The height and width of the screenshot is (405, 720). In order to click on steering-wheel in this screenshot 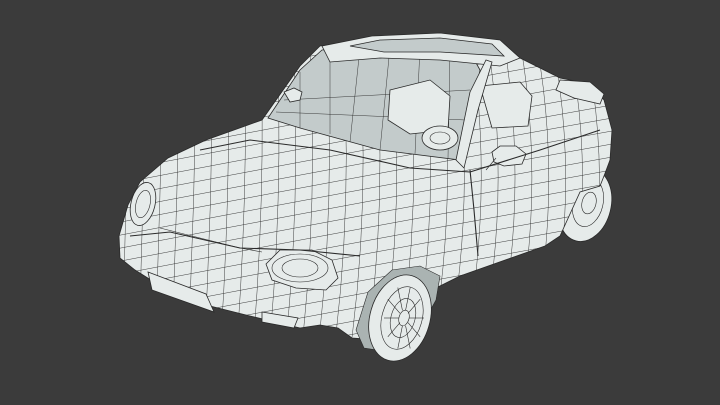, I will do `click(440, 138)`.